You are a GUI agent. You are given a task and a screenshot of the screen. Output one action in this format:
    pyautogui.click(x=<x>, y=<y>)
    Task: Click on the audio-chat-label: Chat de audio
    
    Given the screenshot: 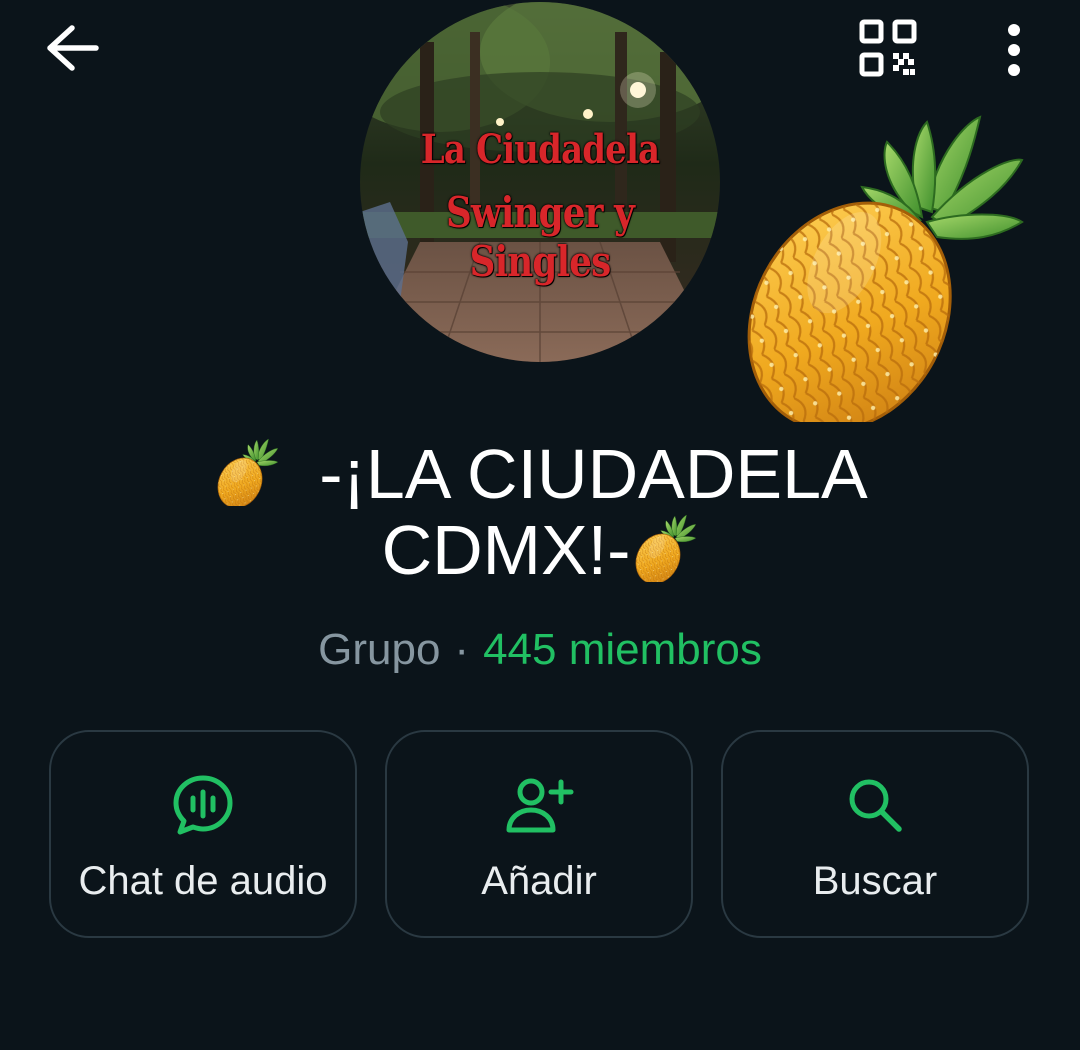 What is the action you would take?
    pyautogui.click(x=203, y=881)
    